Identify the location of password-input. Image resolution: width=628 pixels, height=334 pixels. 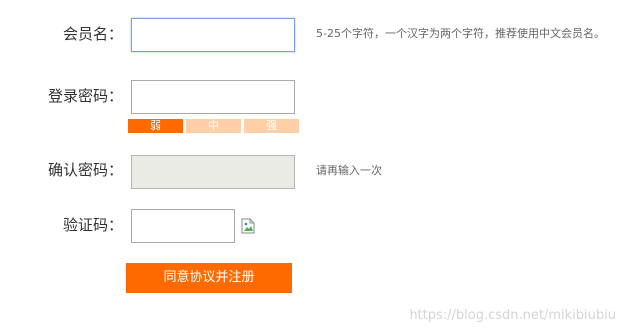
(213, 97).